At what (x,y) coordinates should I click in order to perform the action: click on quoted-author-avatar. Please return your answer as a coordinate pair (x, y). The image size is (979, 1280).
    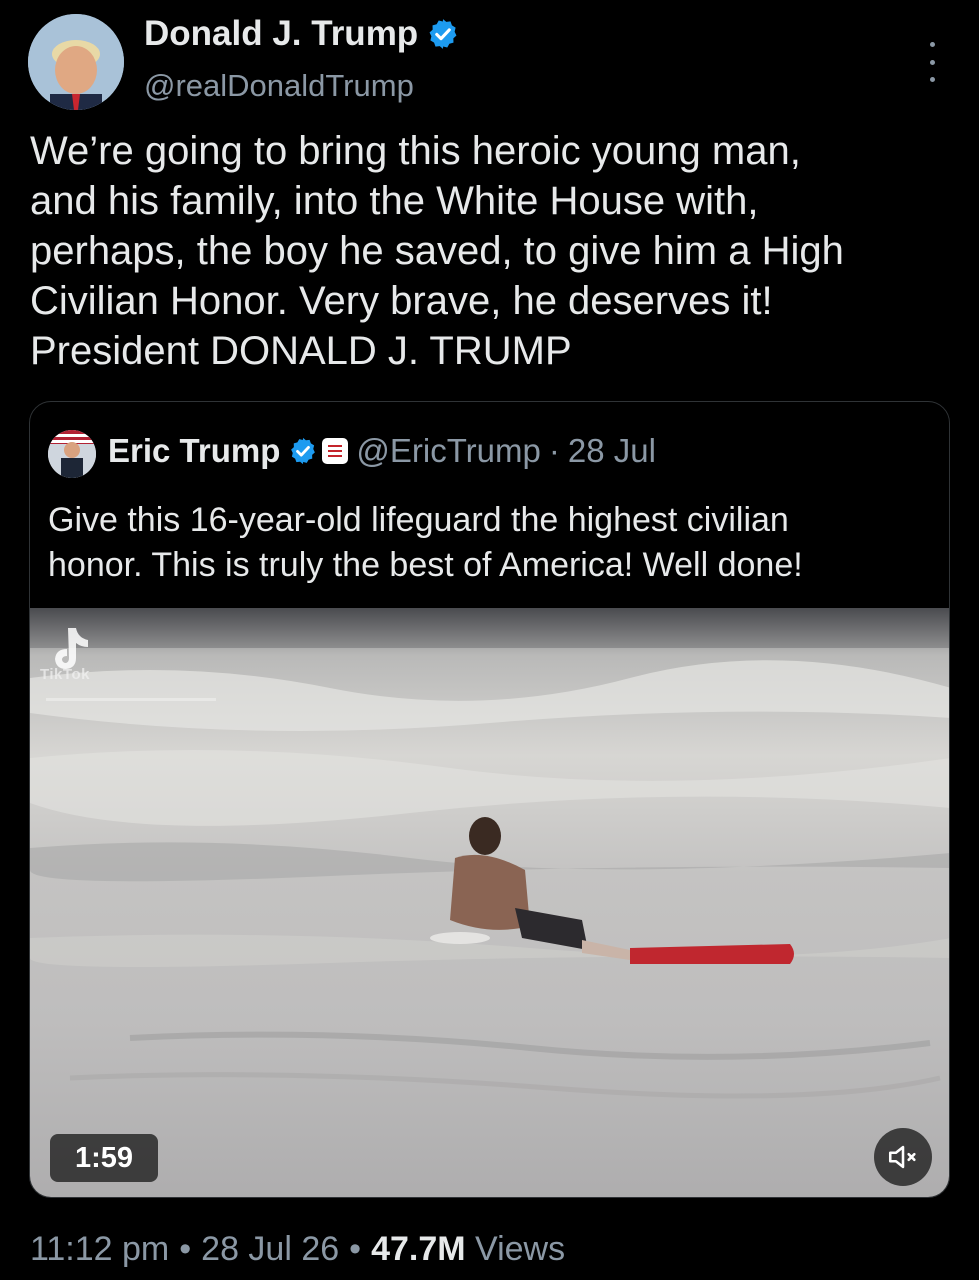
    Looking at the image, I should click on (72, 454).